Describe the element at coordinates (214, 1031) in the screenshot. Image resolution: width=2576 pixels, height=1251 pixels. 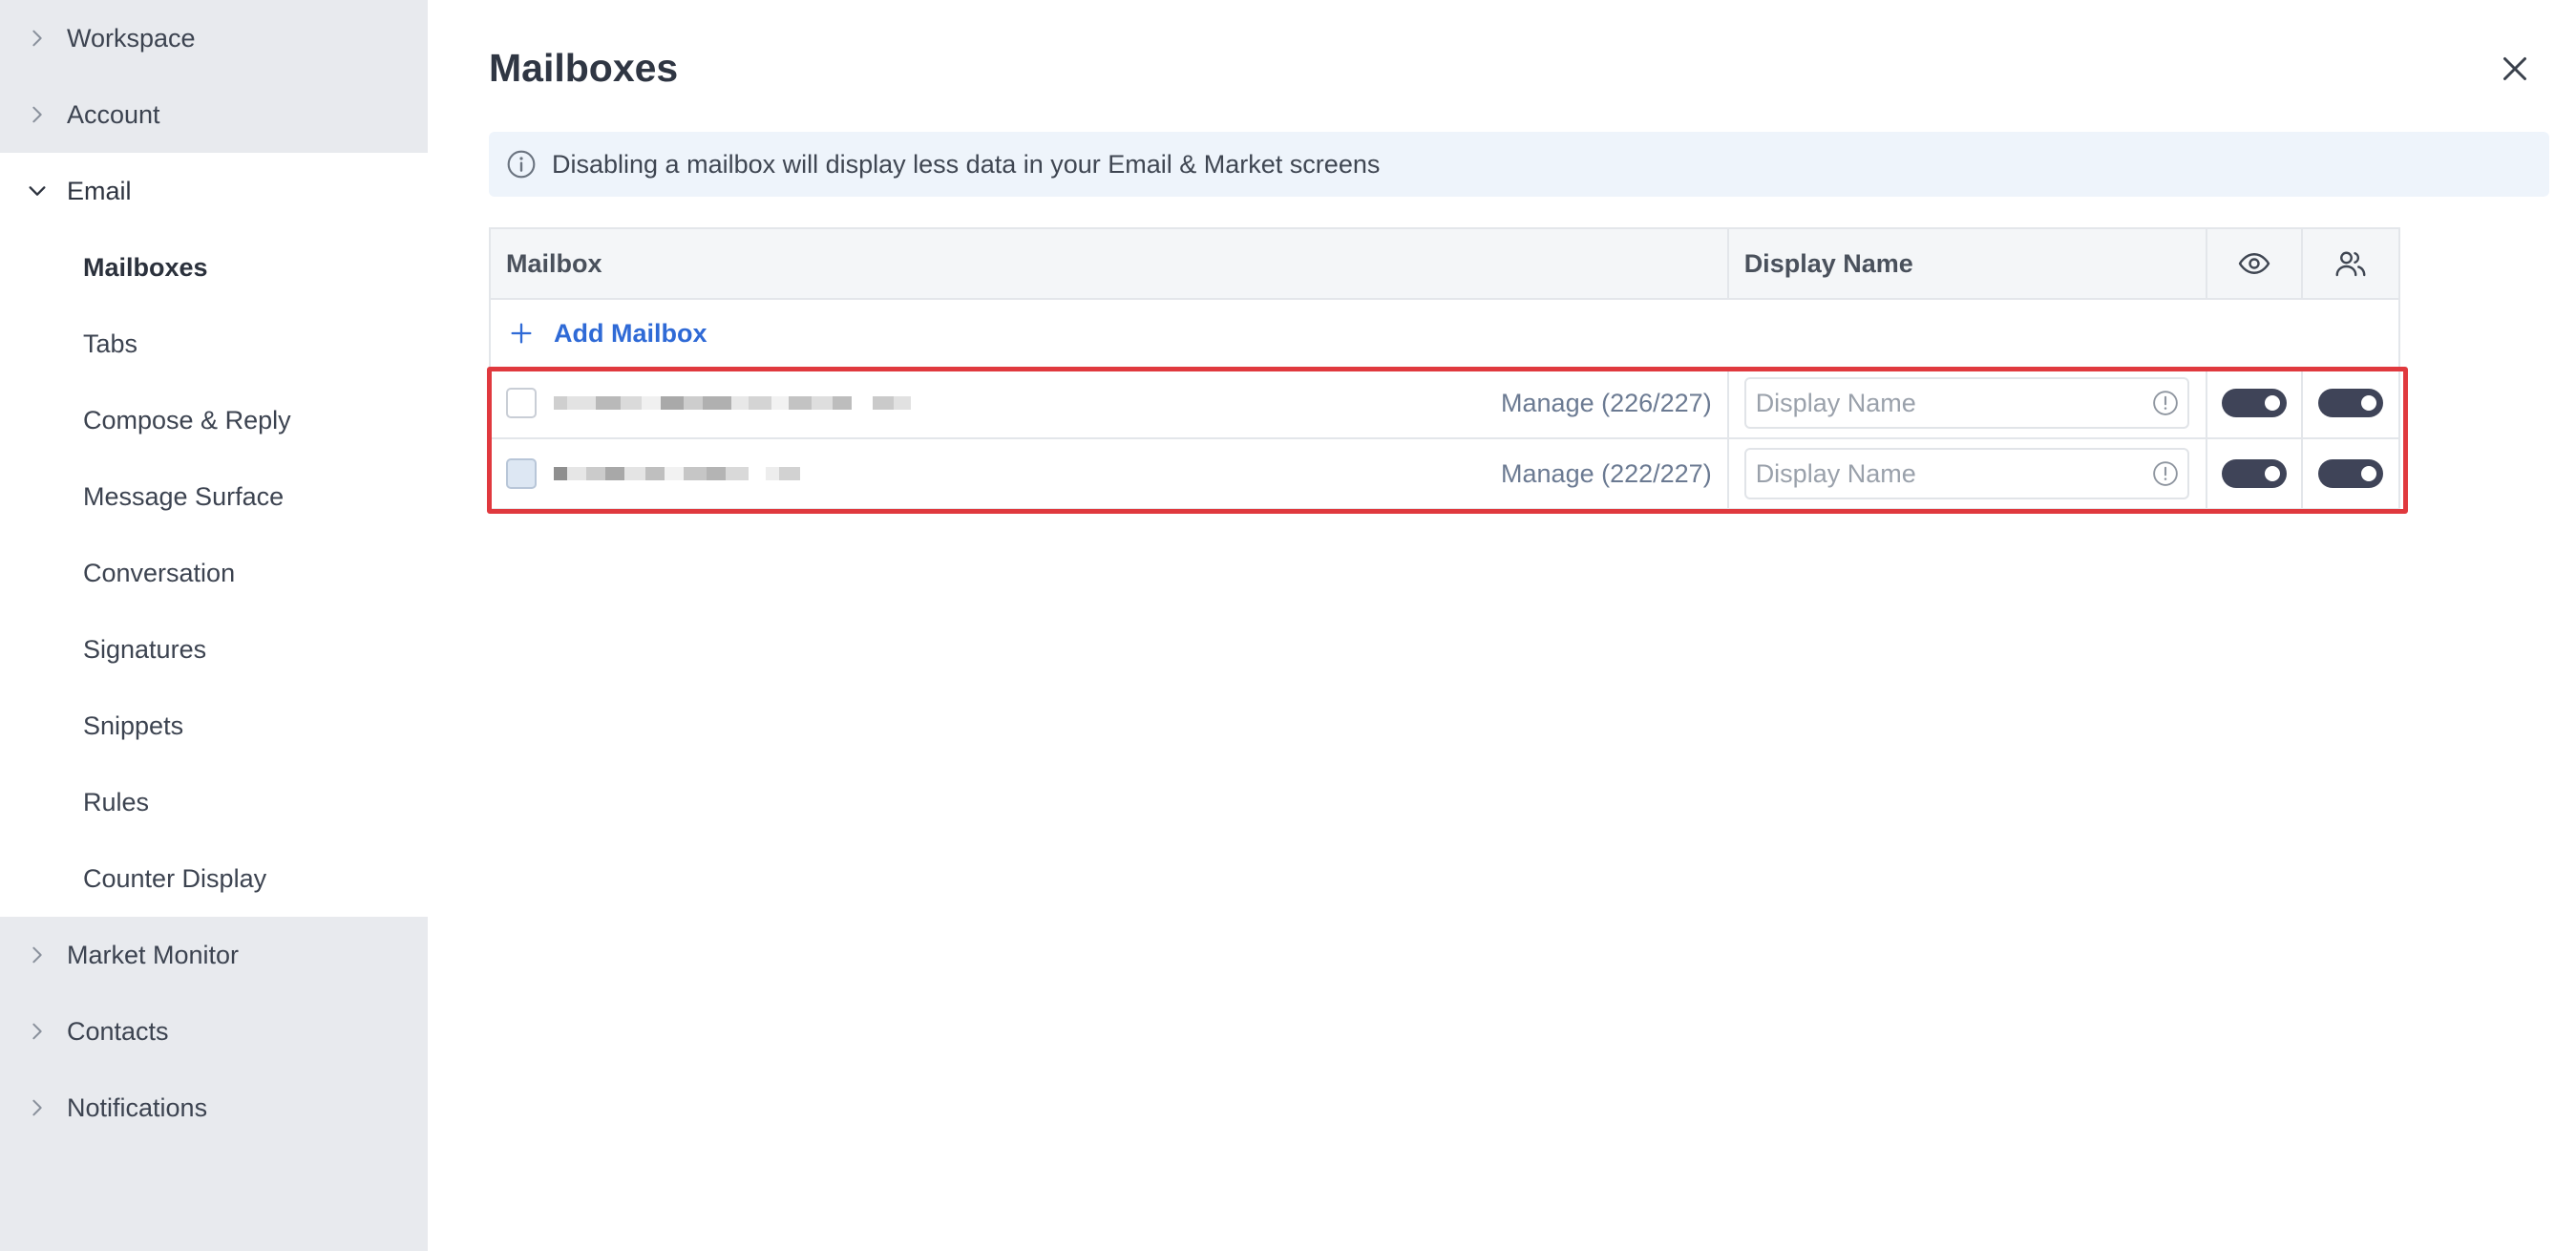
I see `sidebar-group-contacts: Contacts` at that location.